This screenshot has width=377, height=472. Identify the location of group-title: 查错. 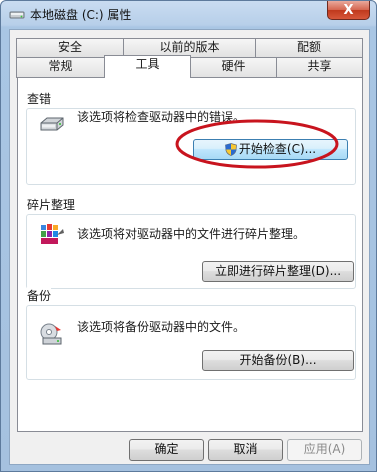
(39, 98).